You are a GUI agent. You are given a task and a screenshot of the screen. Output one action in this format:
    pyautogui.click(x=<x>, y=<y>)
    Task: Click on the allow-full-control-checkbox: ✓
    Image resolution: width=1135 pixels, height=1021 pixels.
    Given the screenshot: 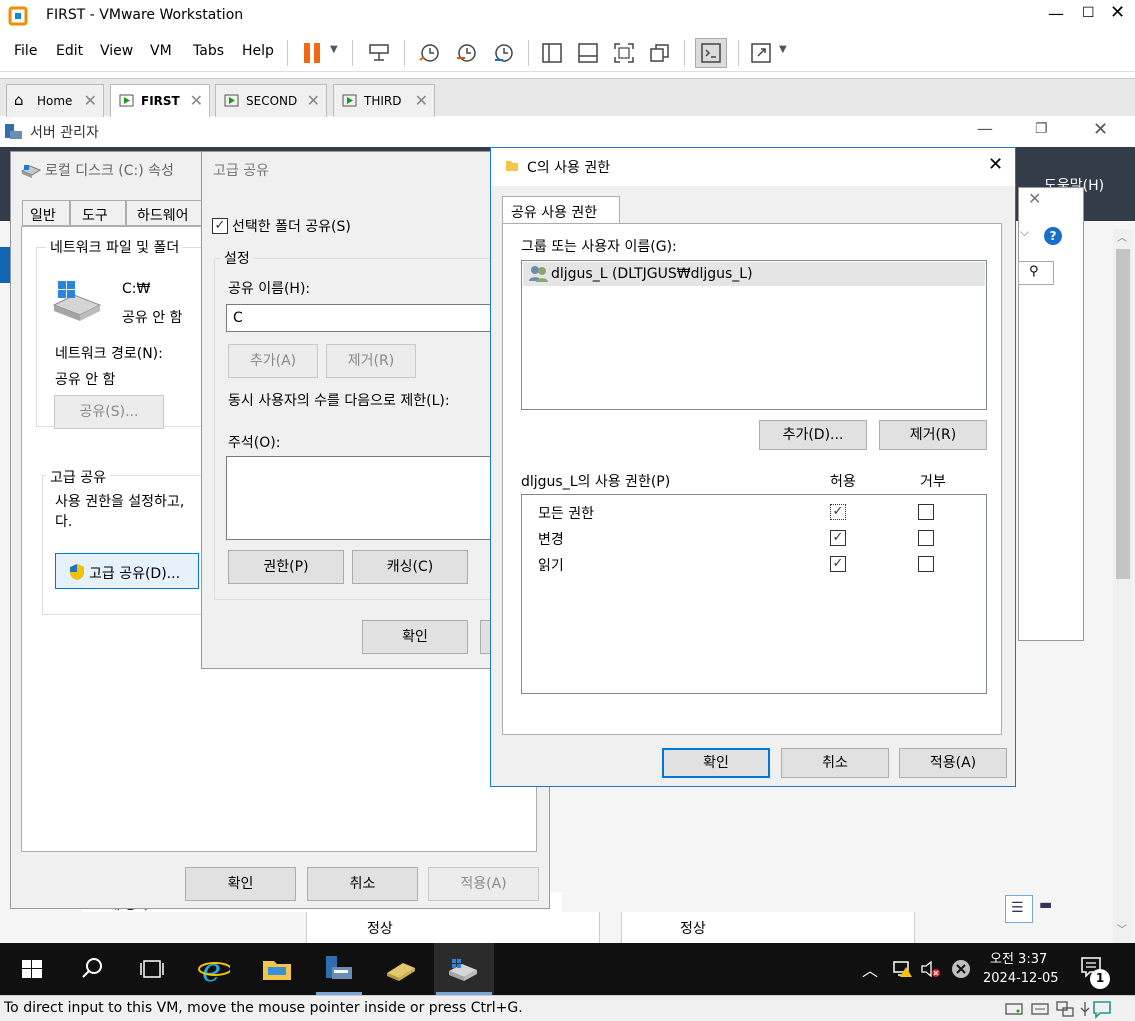 What is the action you would take?
    pyautogui.click(x=838, y=512)
    